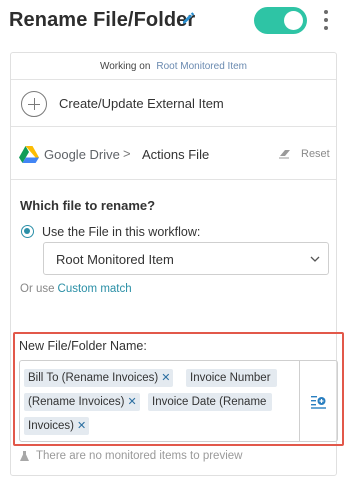 The width and height of the screenshot is (349, 489). What do you see at coordinates (27, 231) in the screenshot?
I see `use-workflow-file-radio` at bounding box center [27, 231].